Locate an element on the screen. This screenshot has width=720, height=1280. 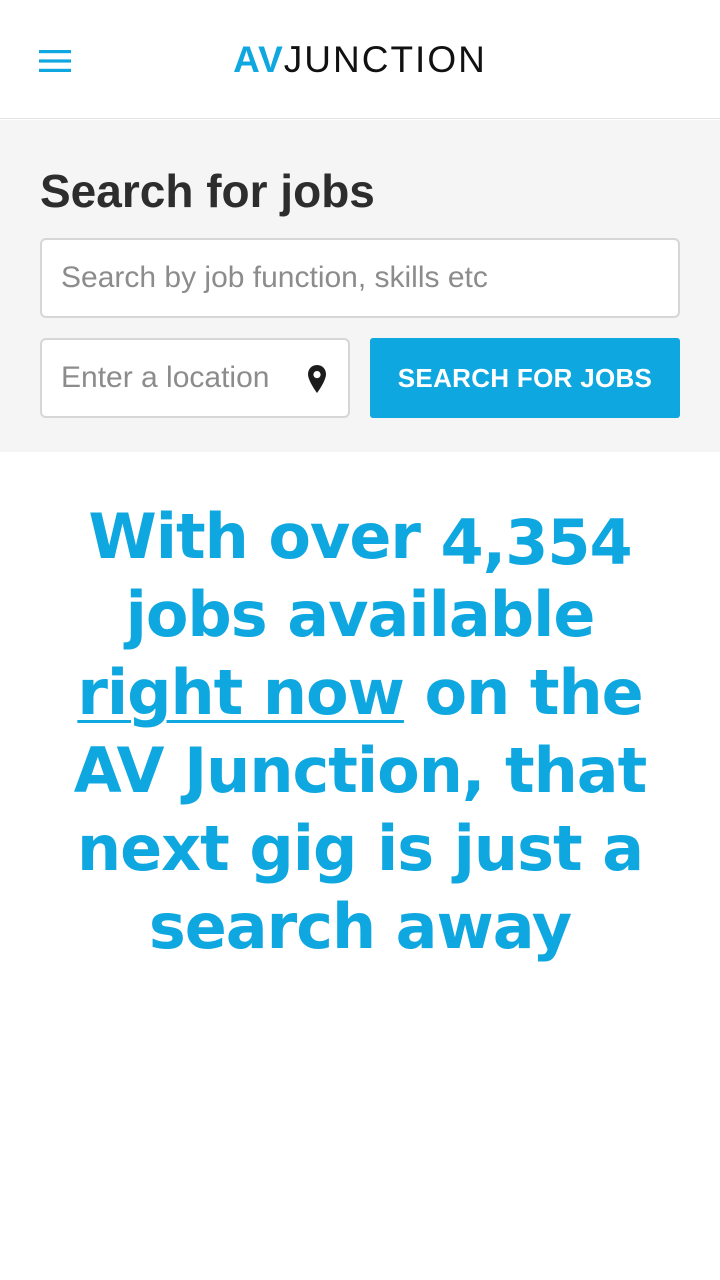
headline-middle: jobs available is located at coordinates (360, 614).